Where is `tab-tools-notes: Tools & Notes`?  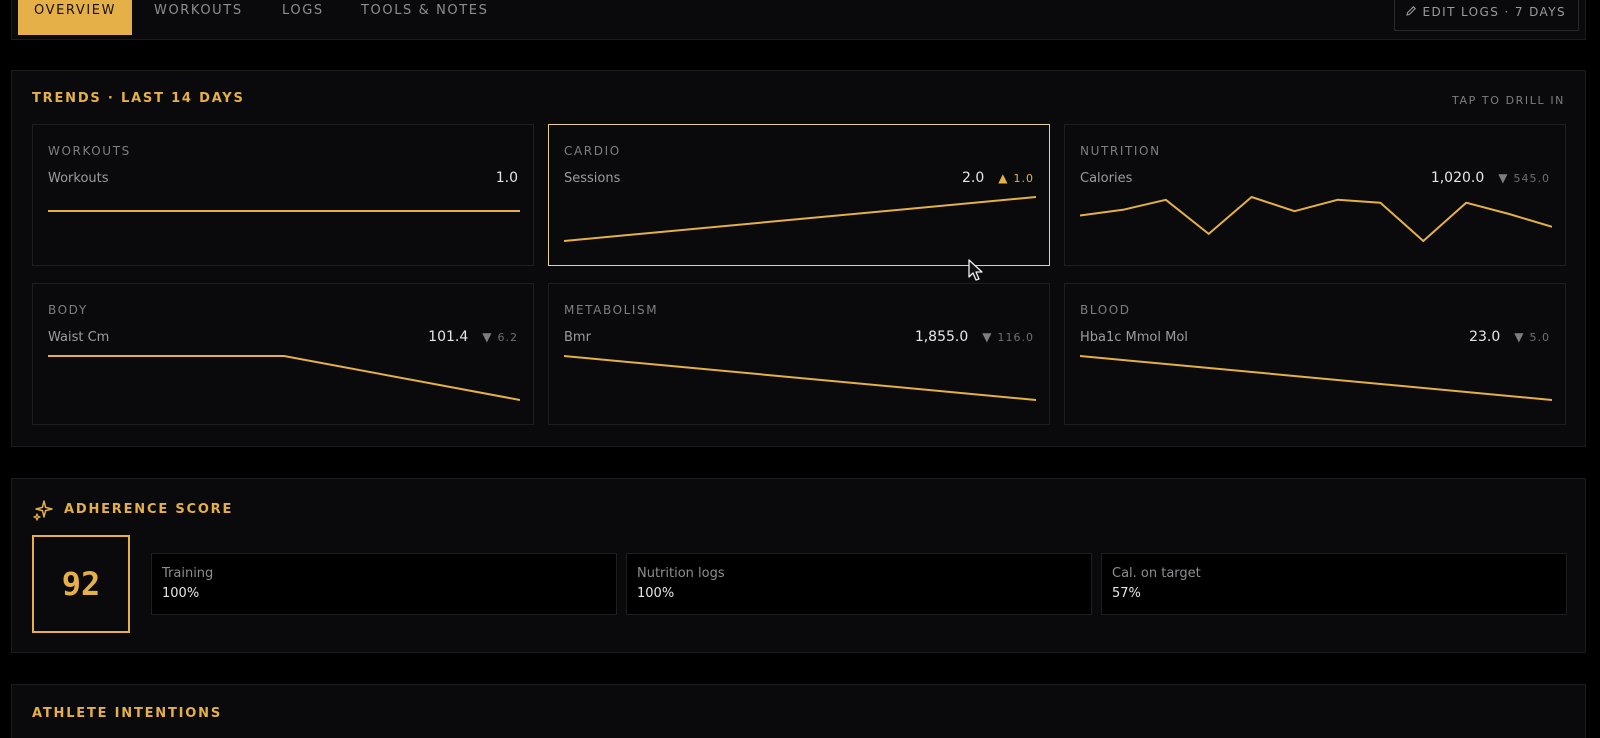 tab-tools-notes: Tools & Notes is located at coordinates (424, 17).